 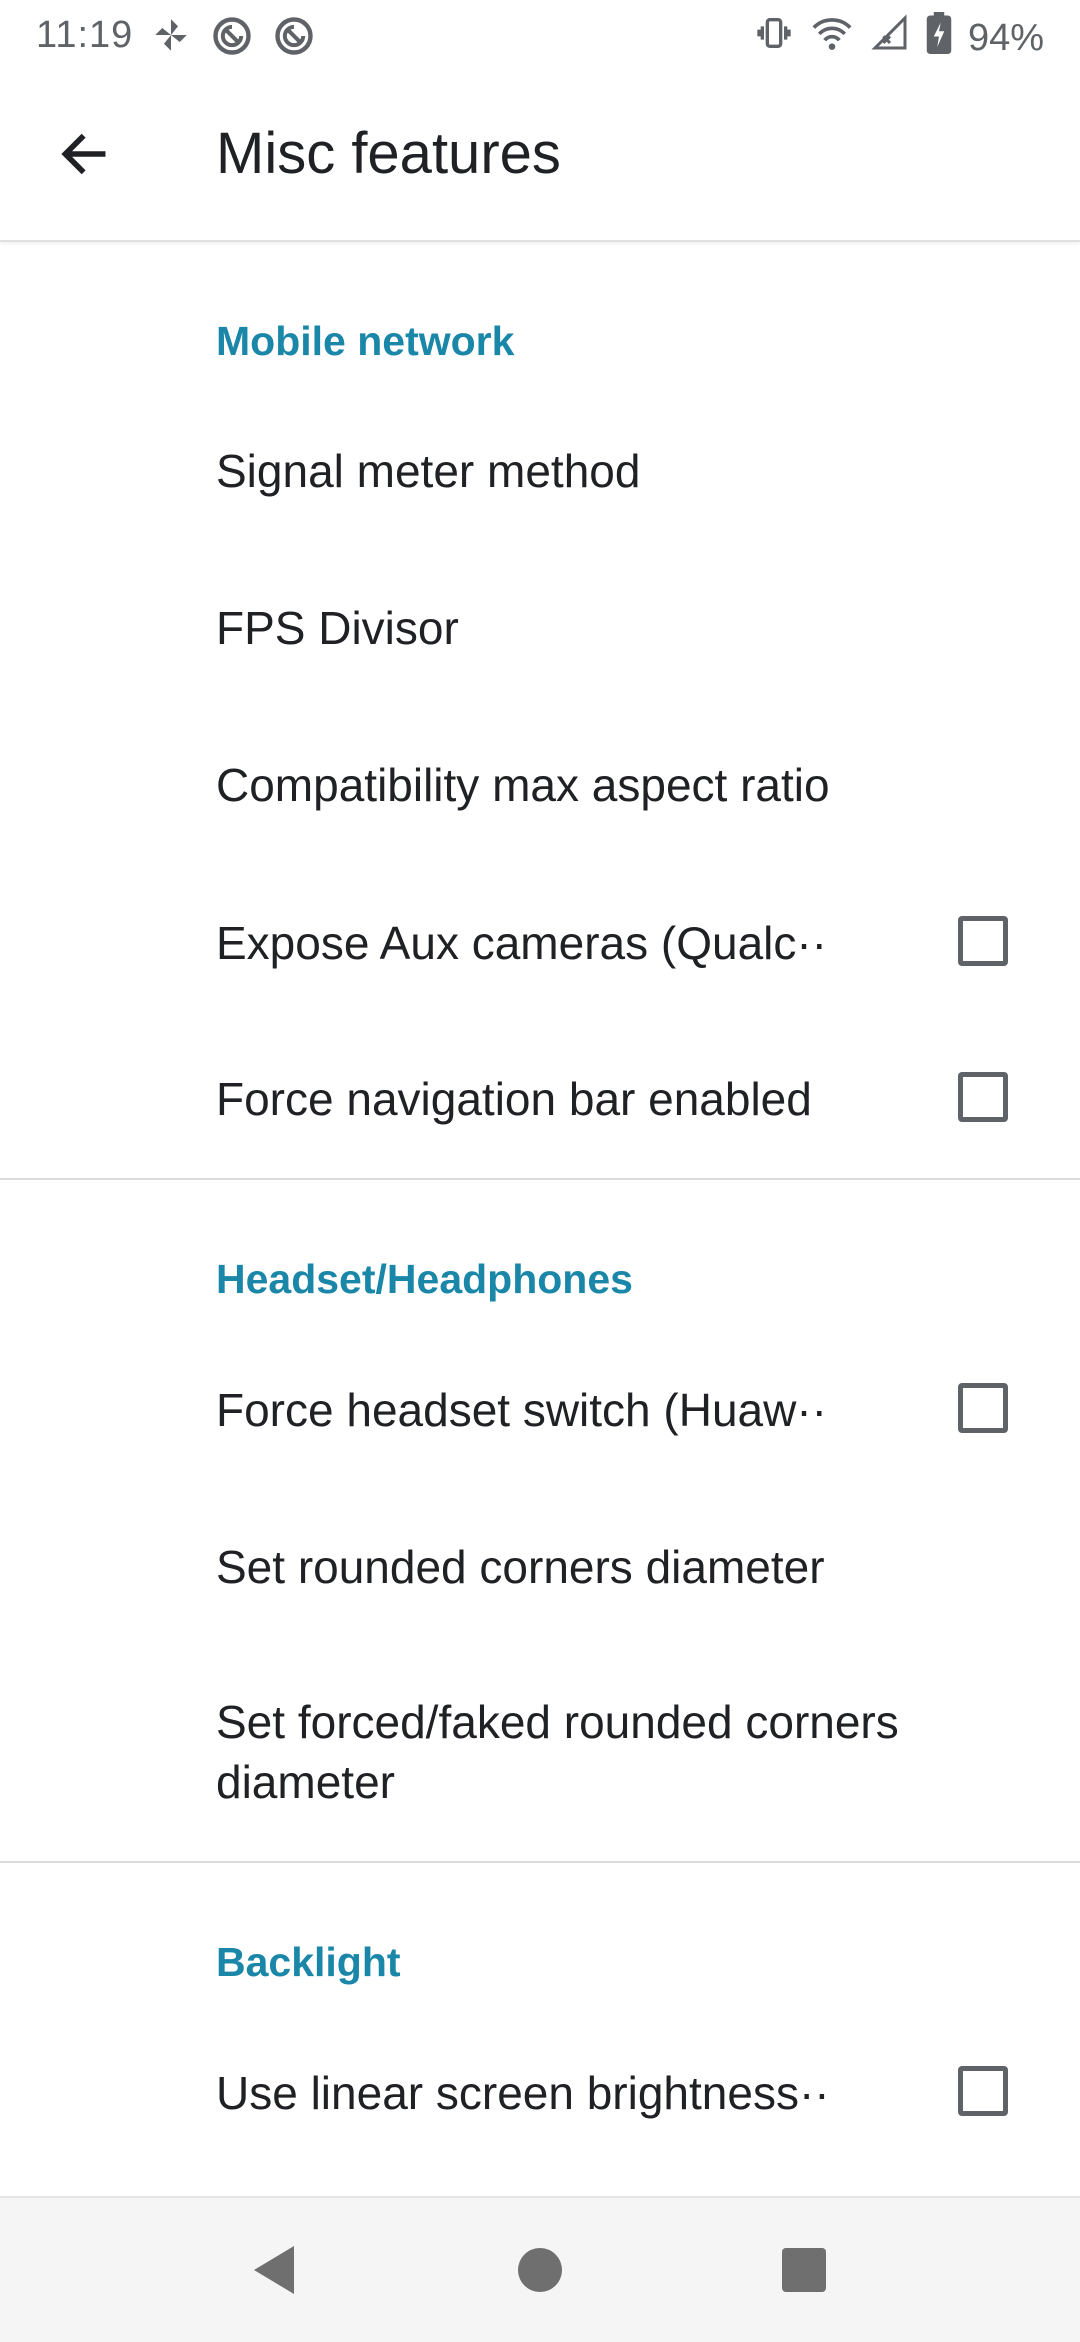 What do you see at coordinates (939, 38) in the screenshot?
I see `battery-charging-icon` at bounding box center [939, 38].